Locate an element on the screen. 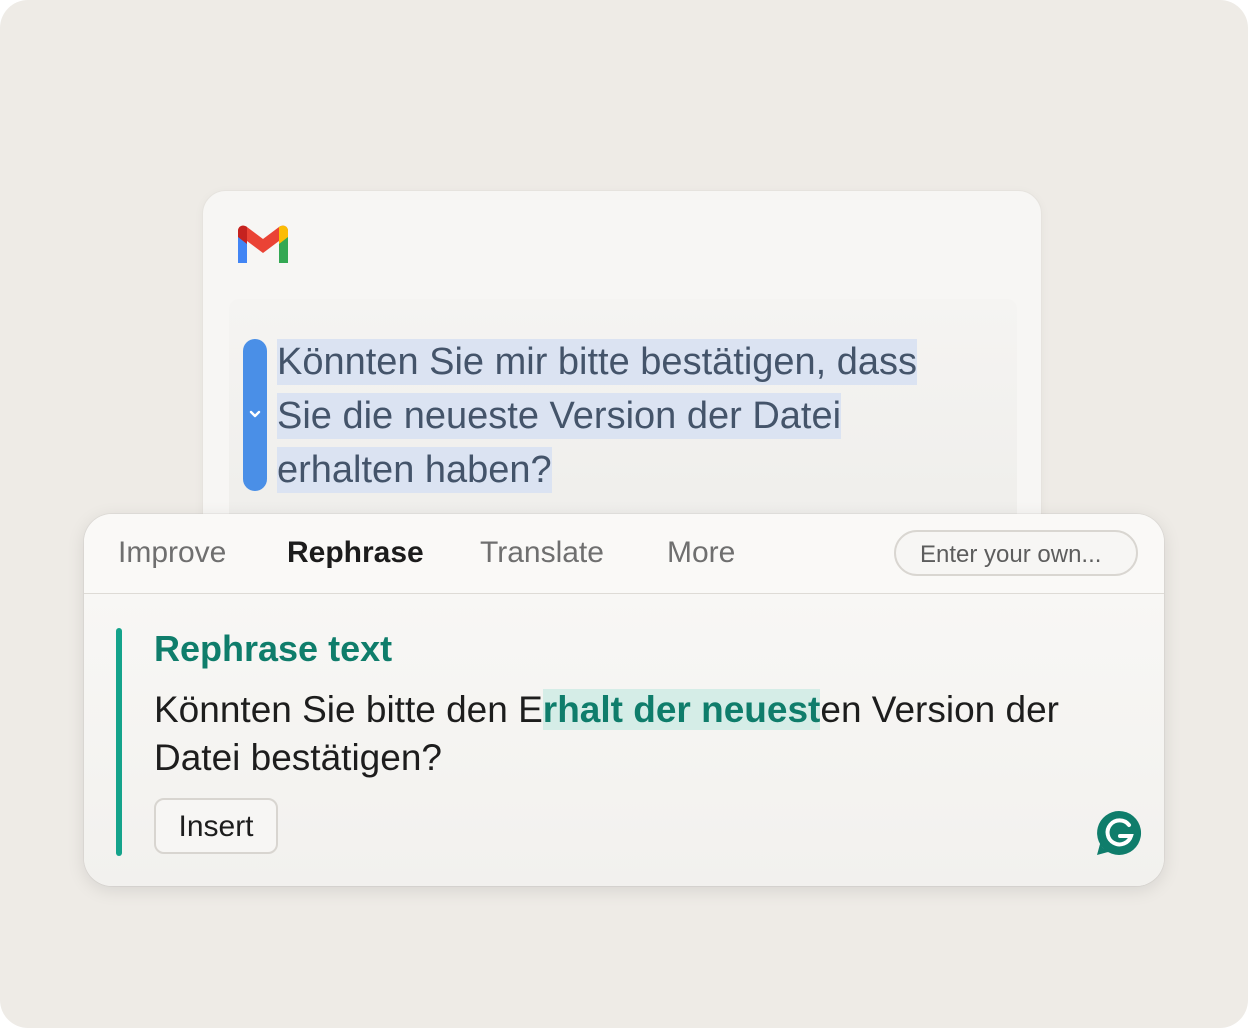 Image resolution: width=1248 pixels, height=1028 pixels. grammarly-icon is located at coordinates (1119, 832).